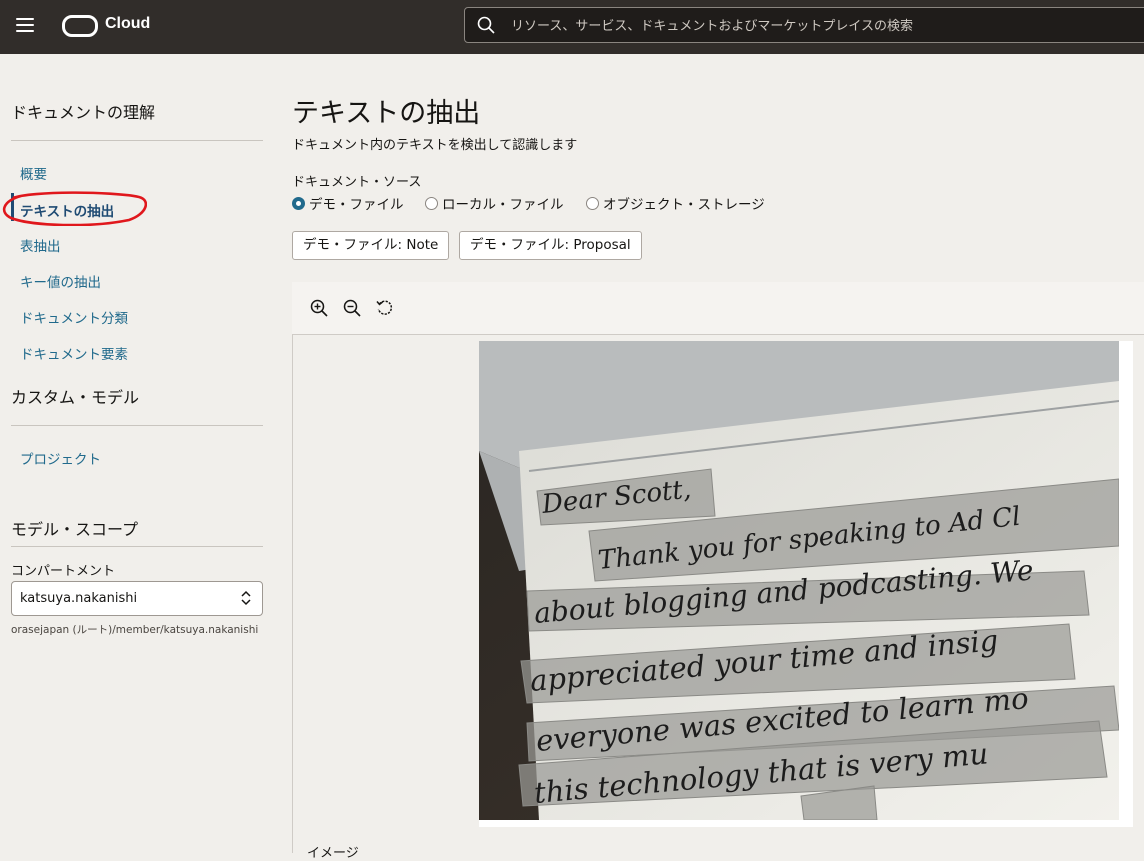  I want to click on compartment-label: コンパートメント, so click(63, 571).